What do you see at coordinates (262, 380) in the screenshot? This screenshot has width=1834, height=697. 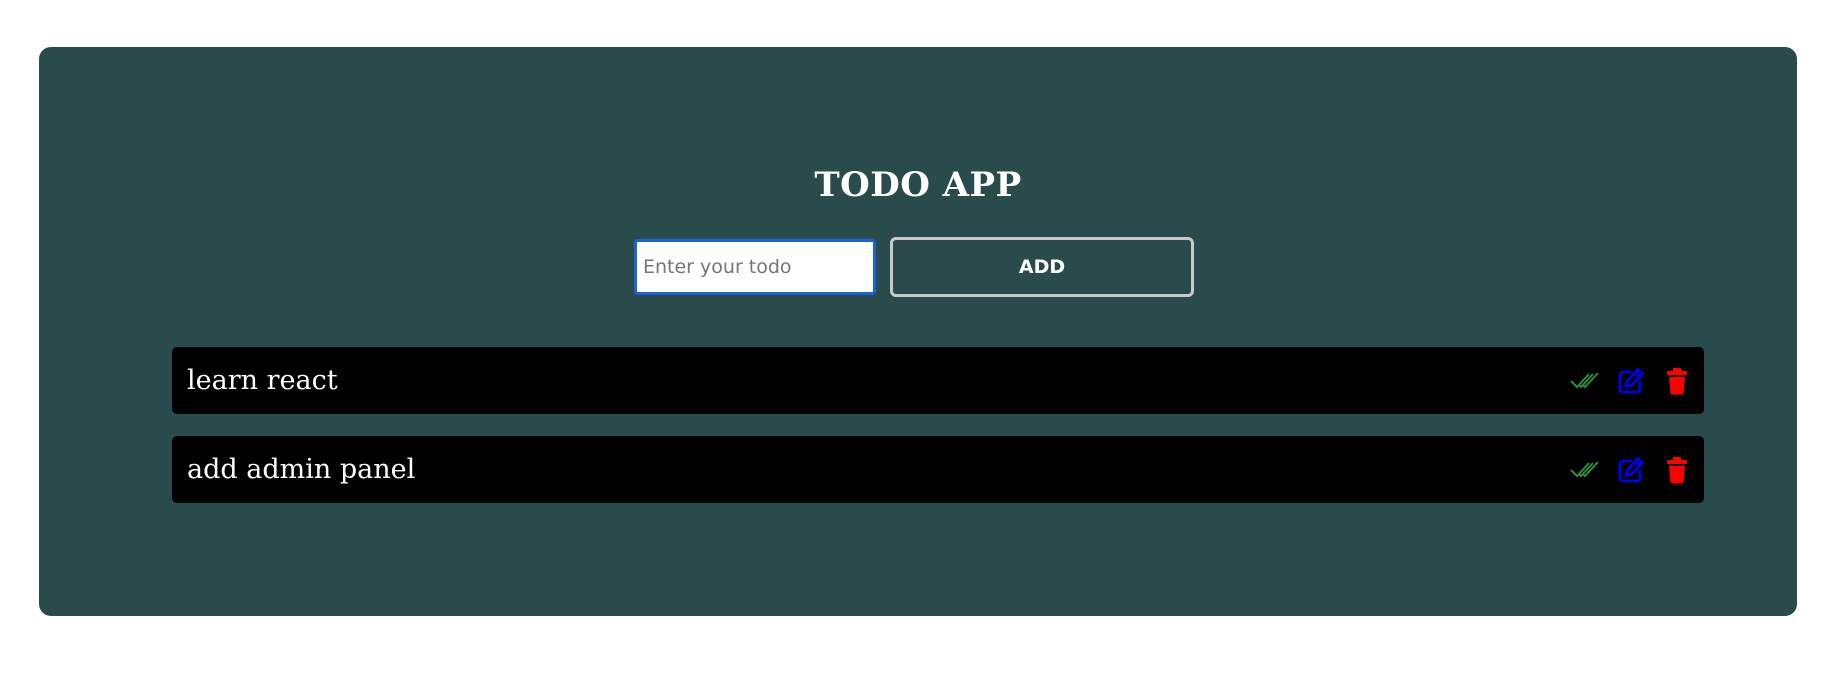 I see `todo-text: learn react` at bounding box center [262, 380].